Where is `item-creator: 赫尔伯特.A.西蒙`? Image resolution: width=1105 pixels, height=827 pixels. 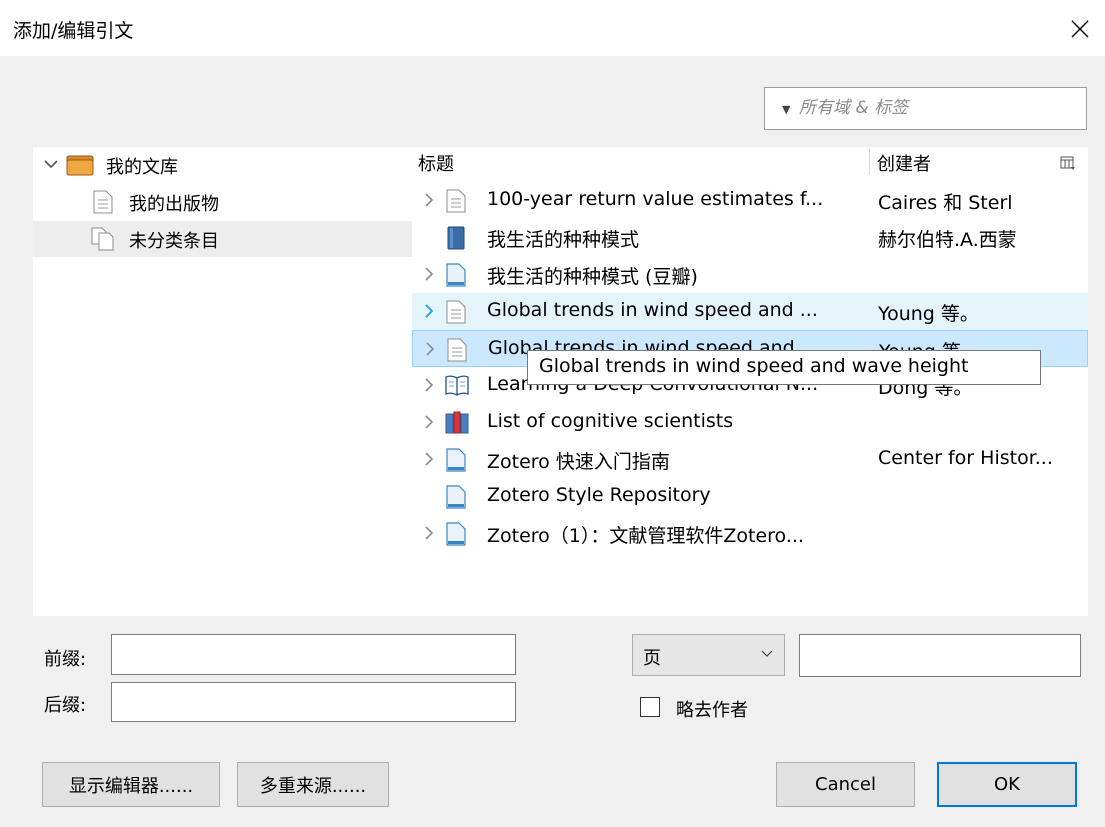 item-creator: 赫尔伯特.A.西蒙 is located at coordinates (947, 240).